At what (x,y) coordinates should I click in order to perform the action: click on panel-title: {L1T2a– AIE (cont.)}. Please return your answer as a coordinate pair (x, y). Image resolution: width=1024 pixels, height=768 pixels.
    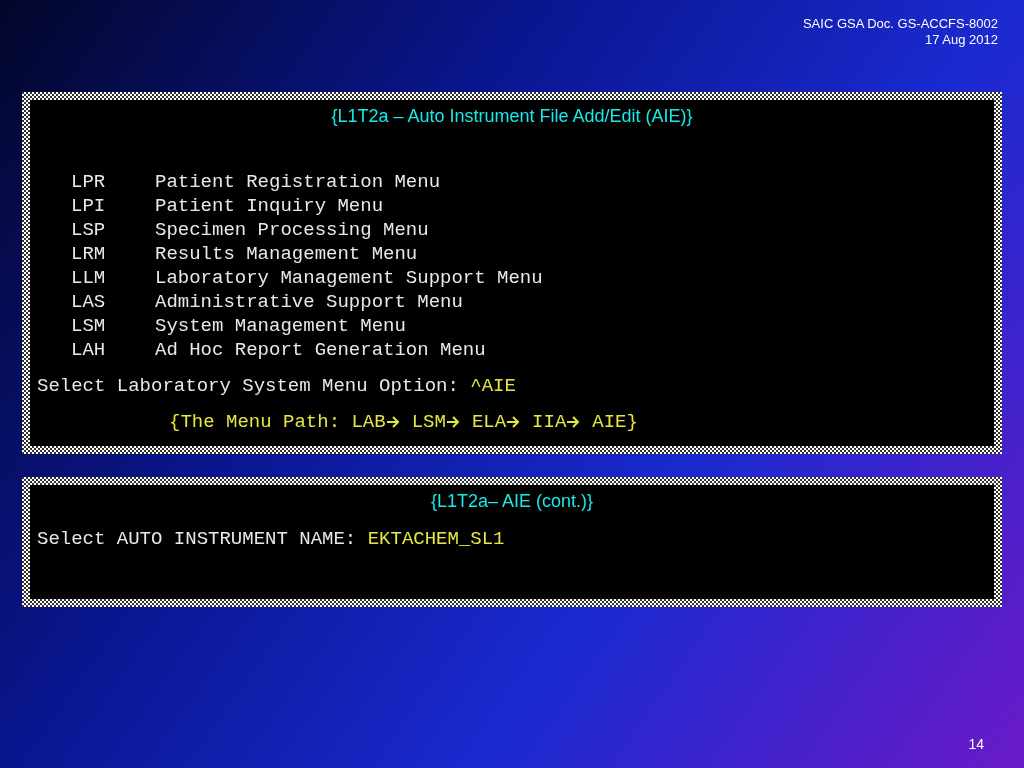
    Looking at the image, I should click on (512, 501).